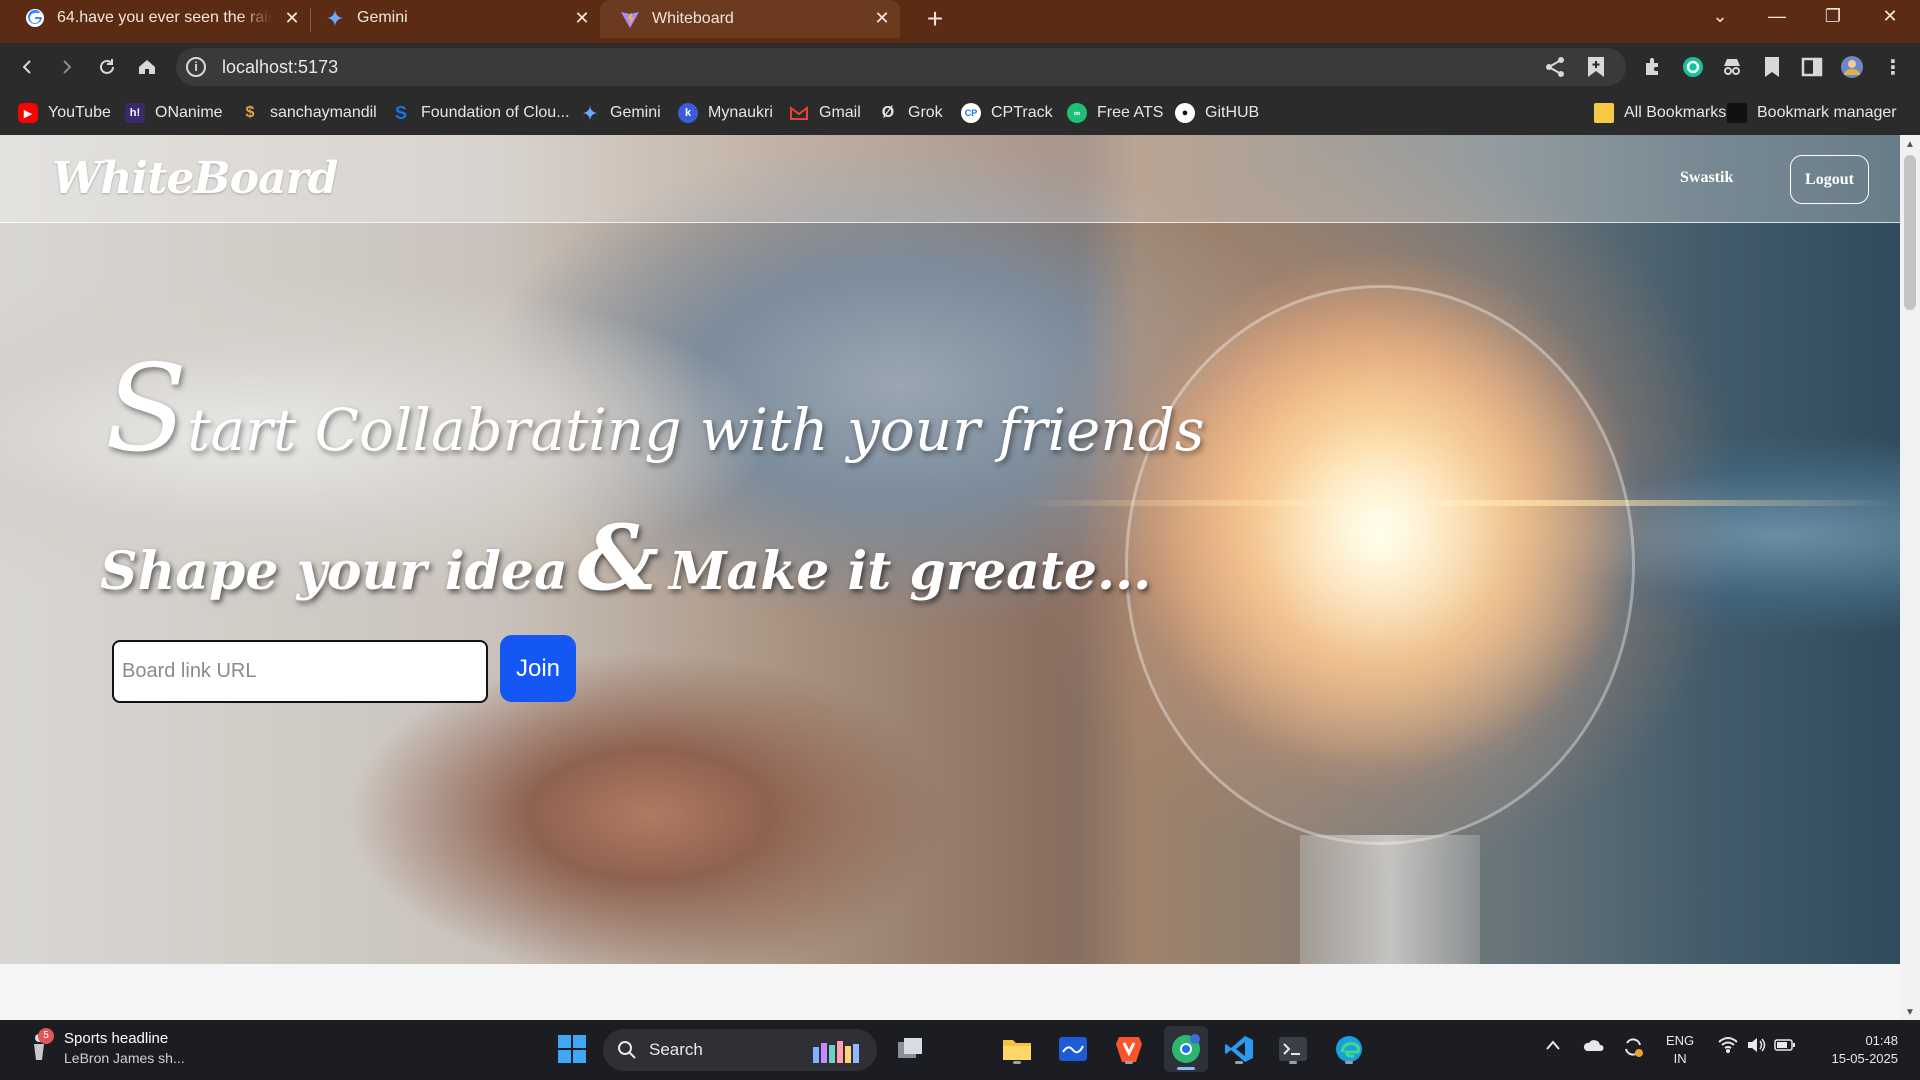 The image size is (1920, 1080). Describe the element at coordinates (1553, 1046) in the screenshot. I see `show-hidden-icons-chevron` at that location.